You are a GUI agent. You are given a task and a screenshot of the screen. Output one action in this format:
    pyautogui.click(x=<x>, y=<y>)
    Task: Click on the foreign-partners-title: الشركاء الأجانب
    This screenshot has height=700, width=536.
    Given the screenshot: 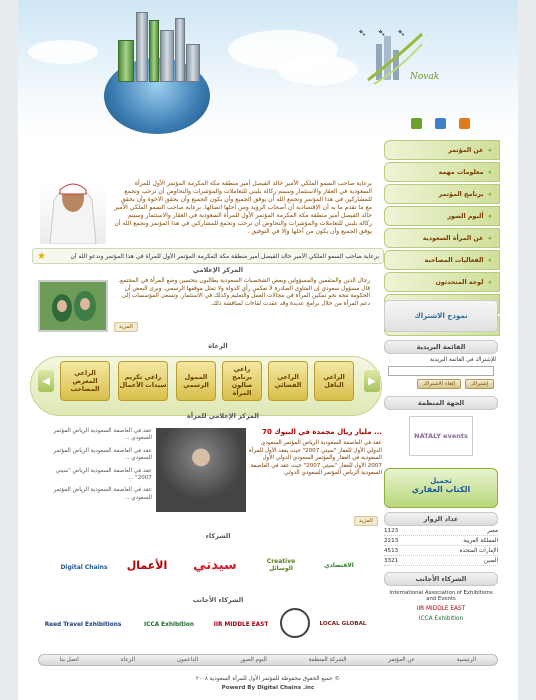 What is the action you would take?
    pyautogui.click(x=218, y=600)
    